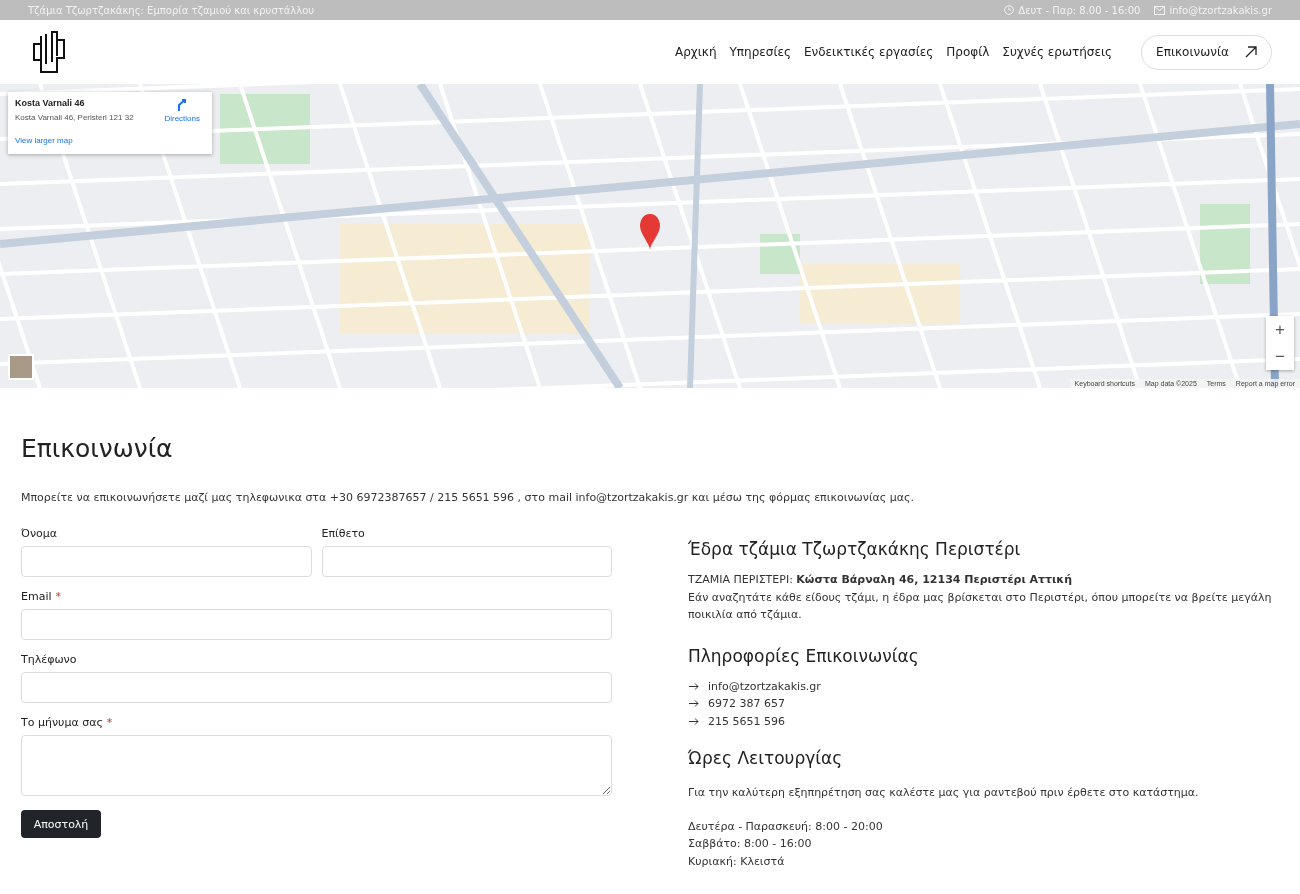 This screenshot has width=1300, height=894. What do you see at coordinates (764, 686) in the screenshot?
I see `contact-item: info@tzortzakakis.gr` at bounding box center [764, 686].